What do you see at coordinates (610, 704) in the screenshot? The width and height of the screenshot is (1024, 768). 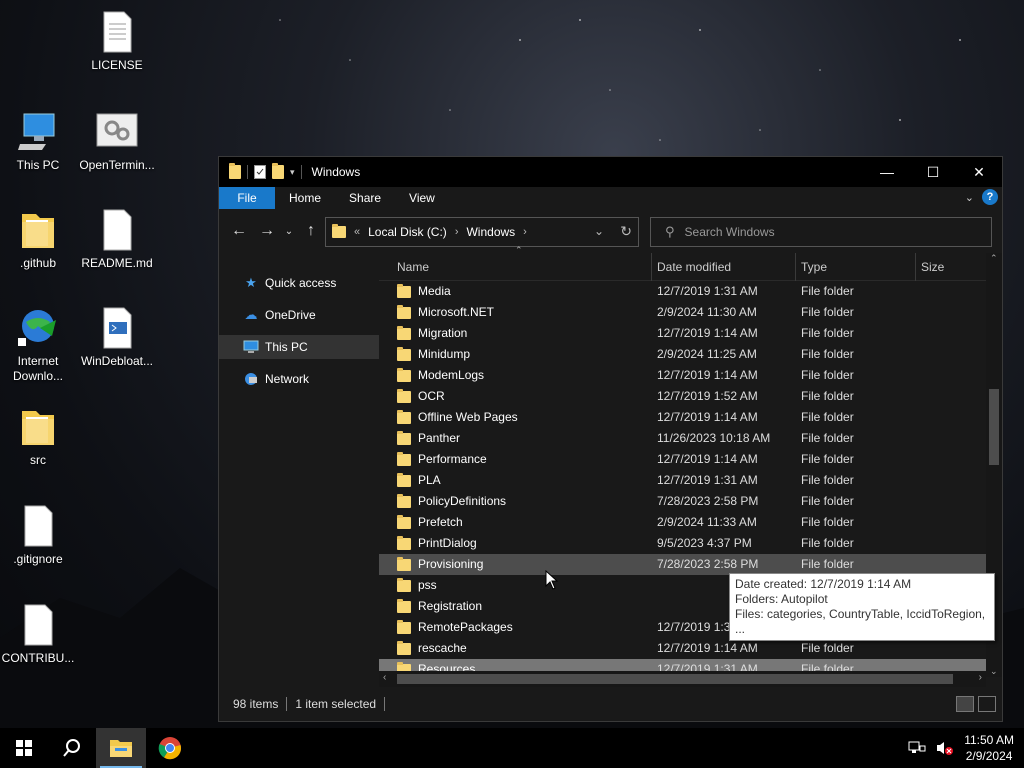 I see `status-bar: 98 items 1 item selected` at bounding box center [610, 704].